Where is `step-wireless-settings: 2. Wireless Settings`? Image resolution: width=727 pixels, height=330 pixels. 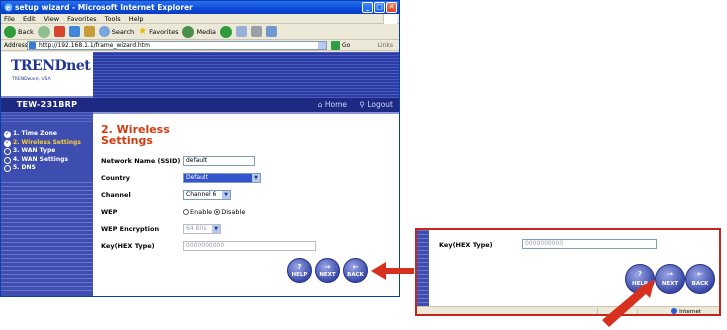
step-wireless-settings: 2. Wireless Settings is located at coordinates (48, 143).